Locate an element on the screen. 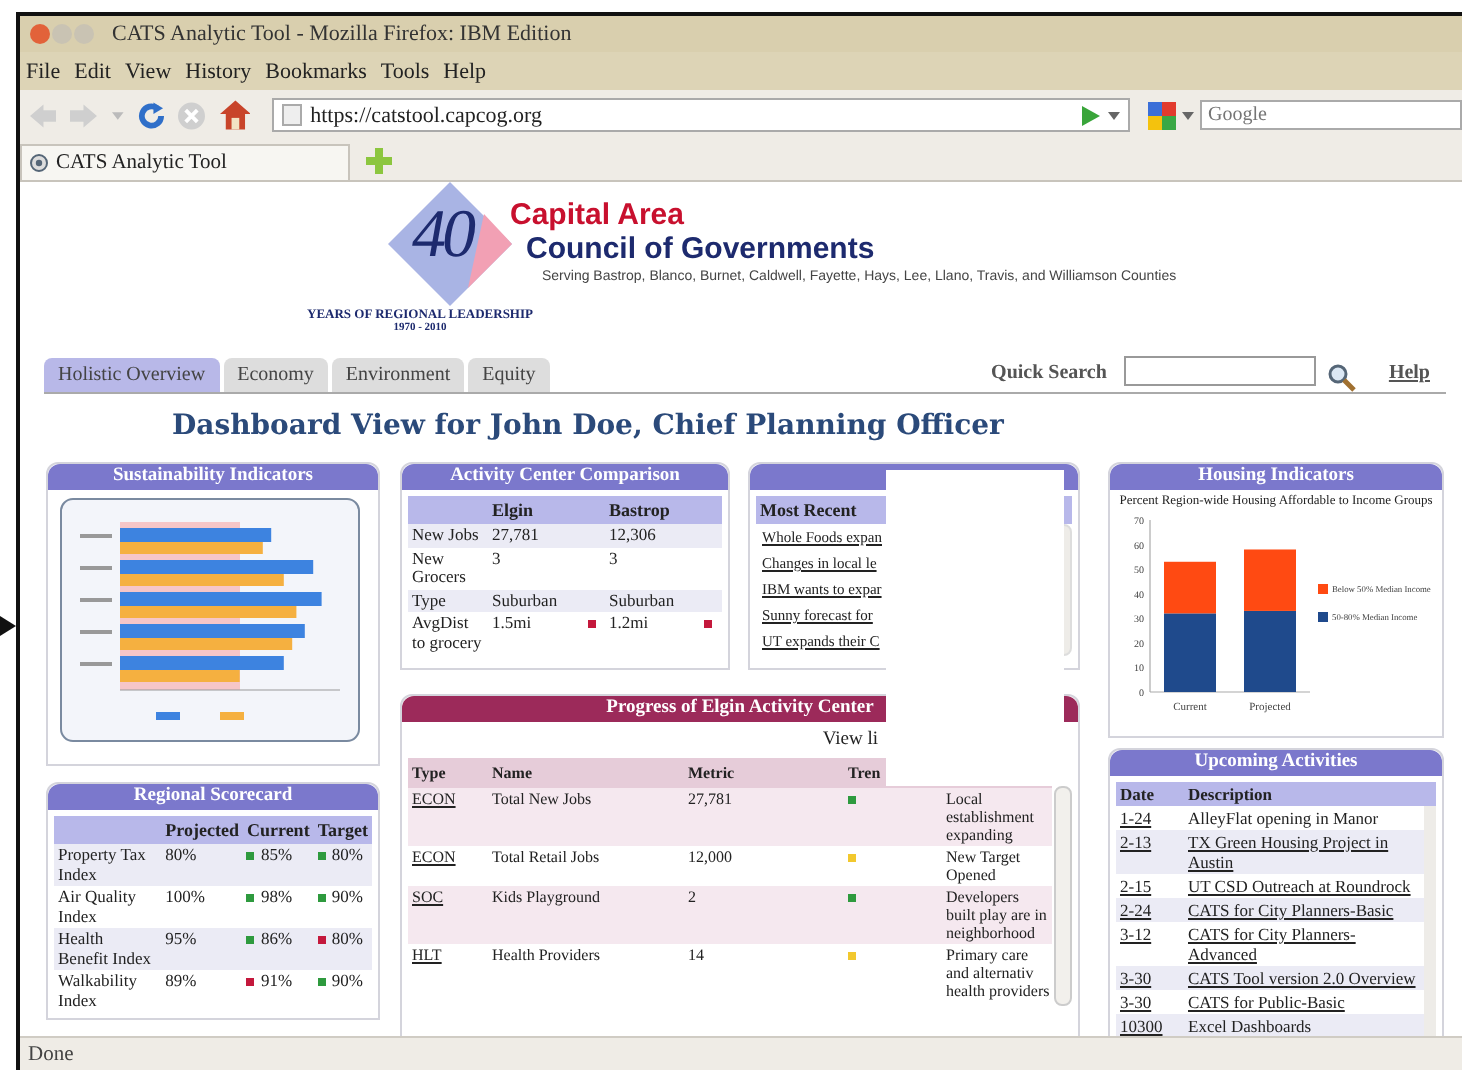 The height and width of the screenshot is (1070, 1462). column-header: Description is located at coordinates (1231, 794).